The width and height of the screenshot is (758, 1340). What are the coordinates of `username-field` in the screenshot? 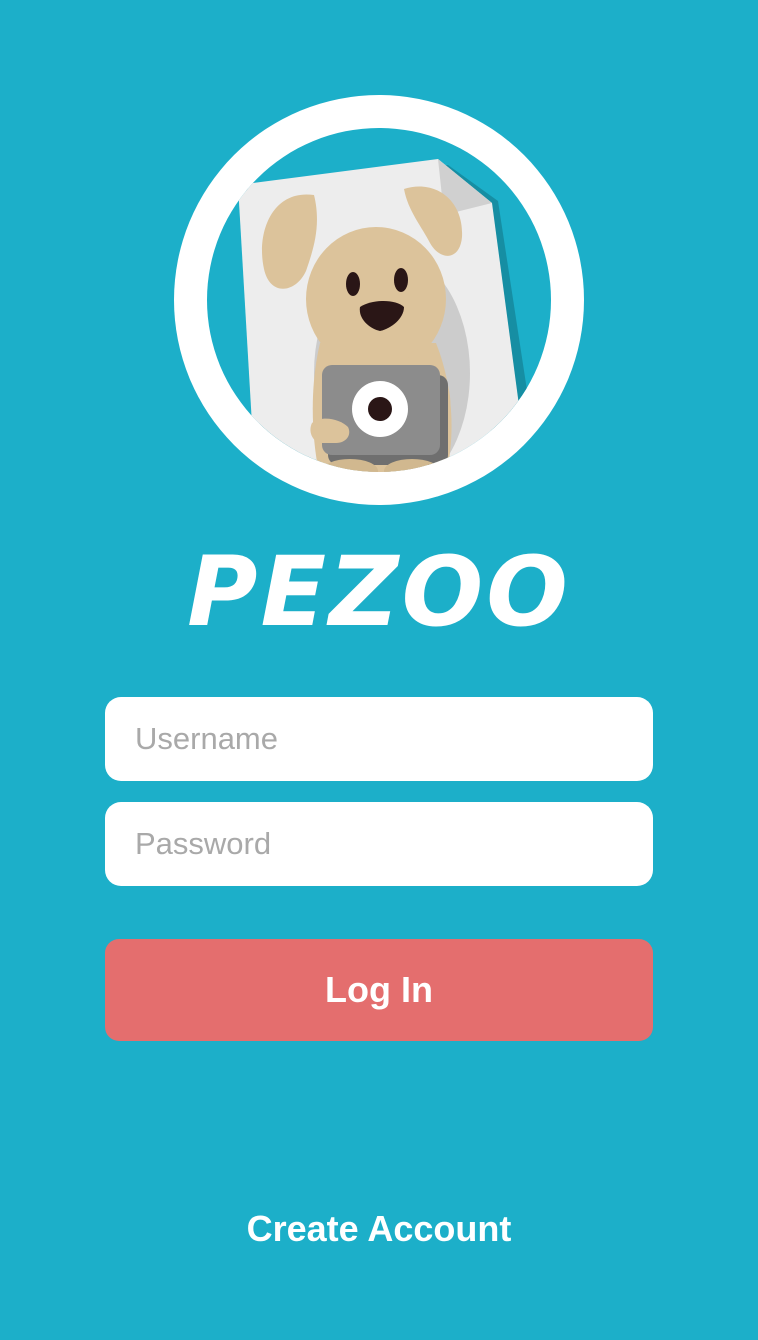 It's located at (379, 739).